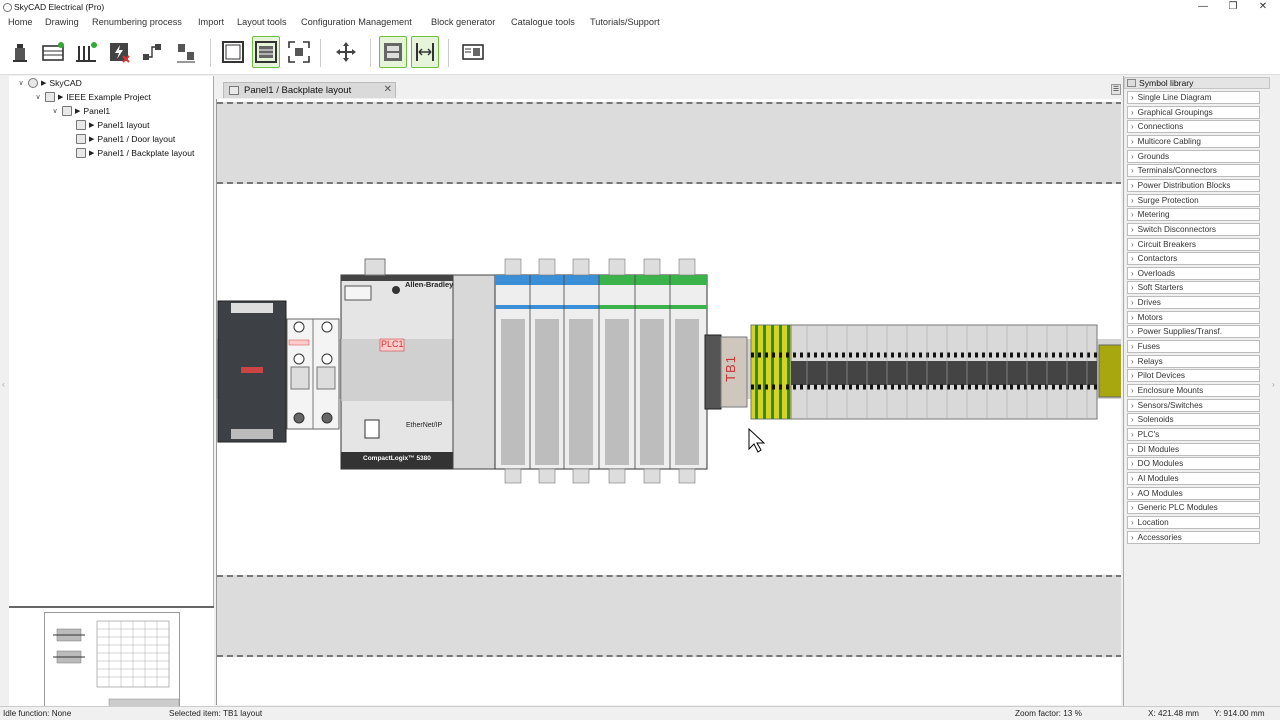 The image size is (1280, 720). What do you see at coordinates (152, 52) in the screenshot?
I see `connect-wire-button` at bounding box center [152, 52].